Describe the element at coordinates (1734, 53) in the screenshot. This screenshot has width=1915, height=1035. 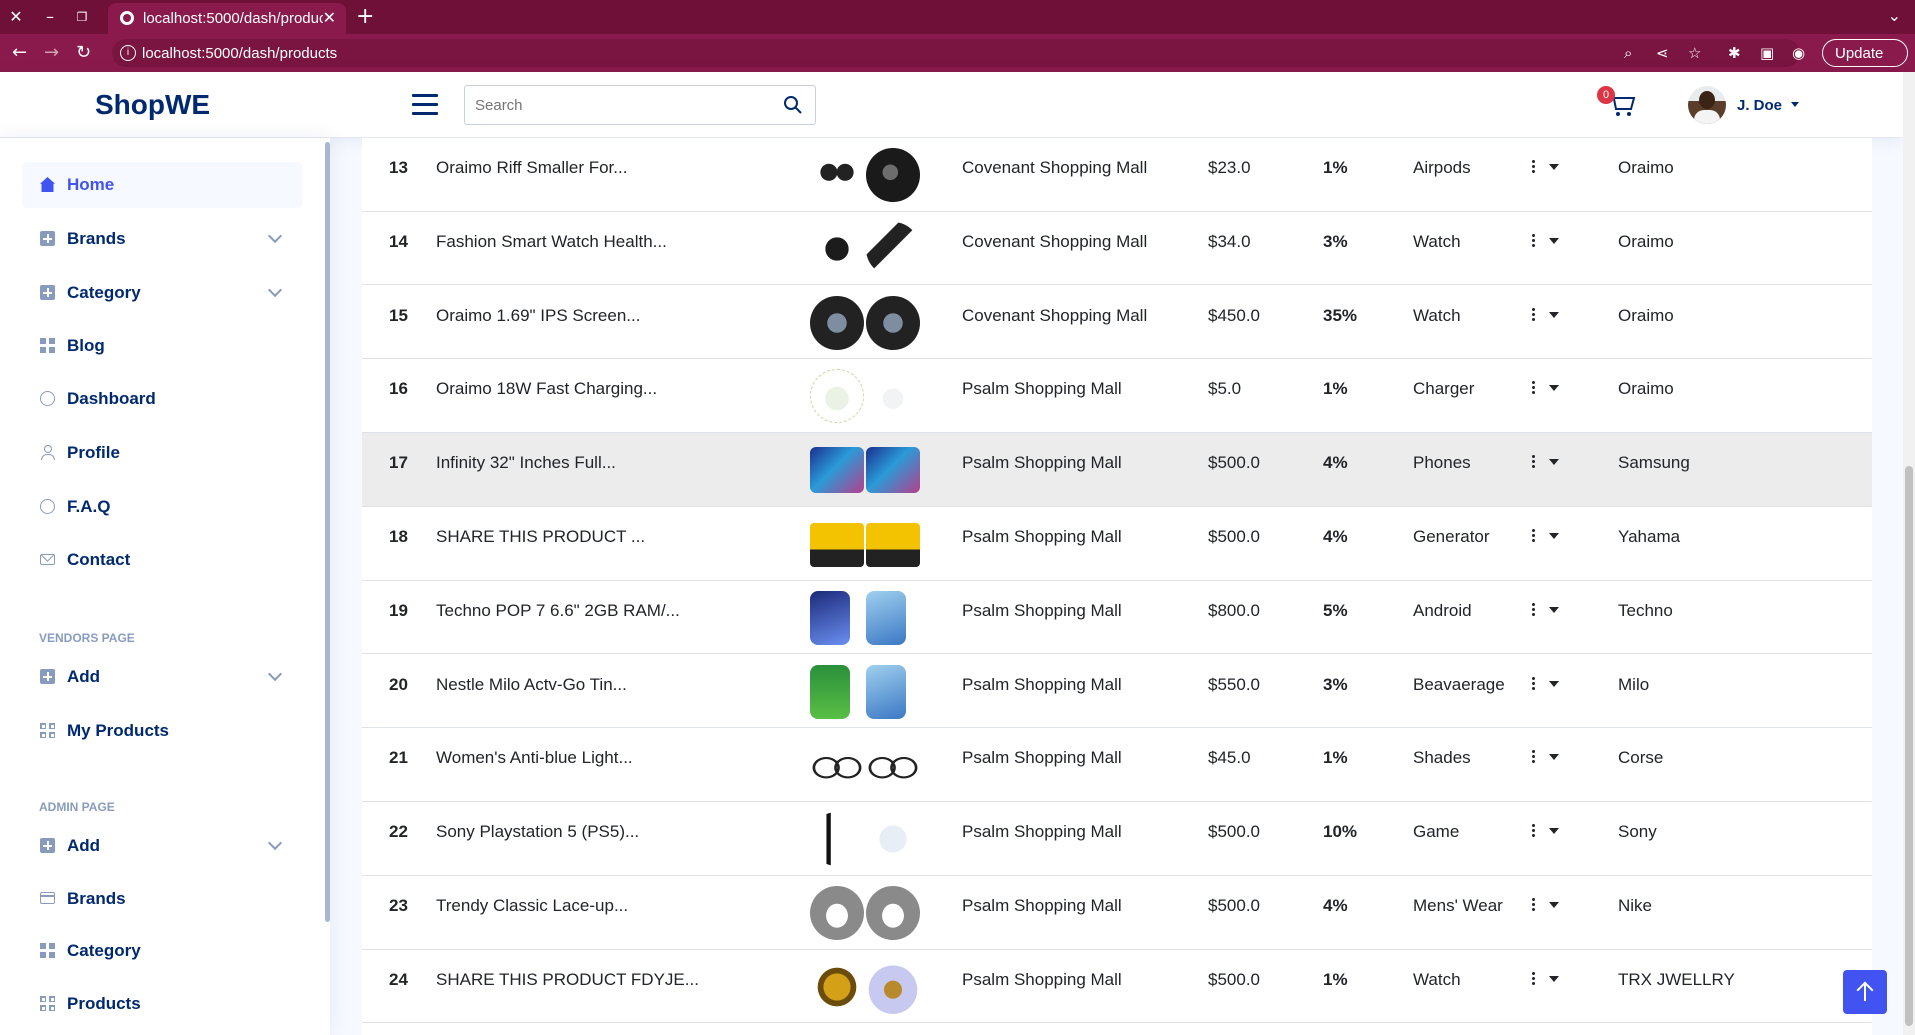
I see `extensions-icon: ✱` at that location.